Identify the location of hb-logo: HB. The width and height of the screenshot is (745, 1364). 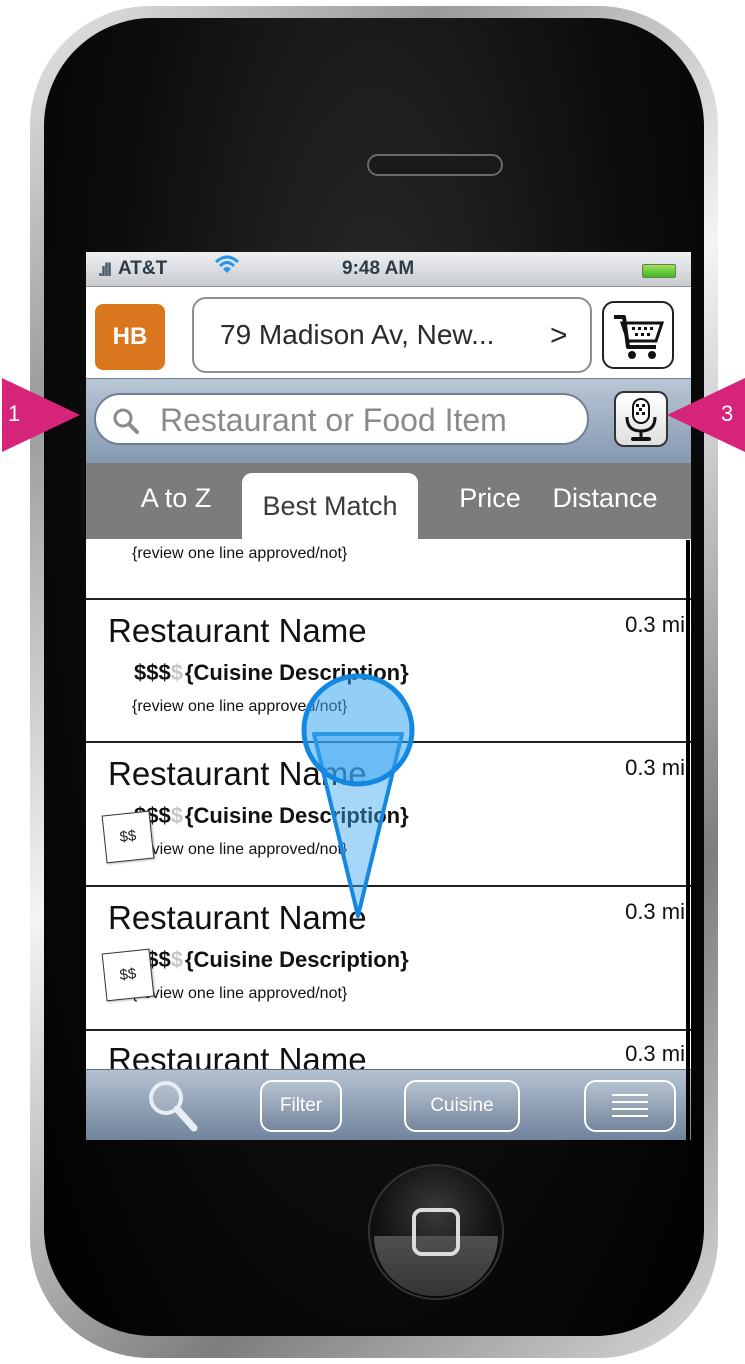
(130, 337).